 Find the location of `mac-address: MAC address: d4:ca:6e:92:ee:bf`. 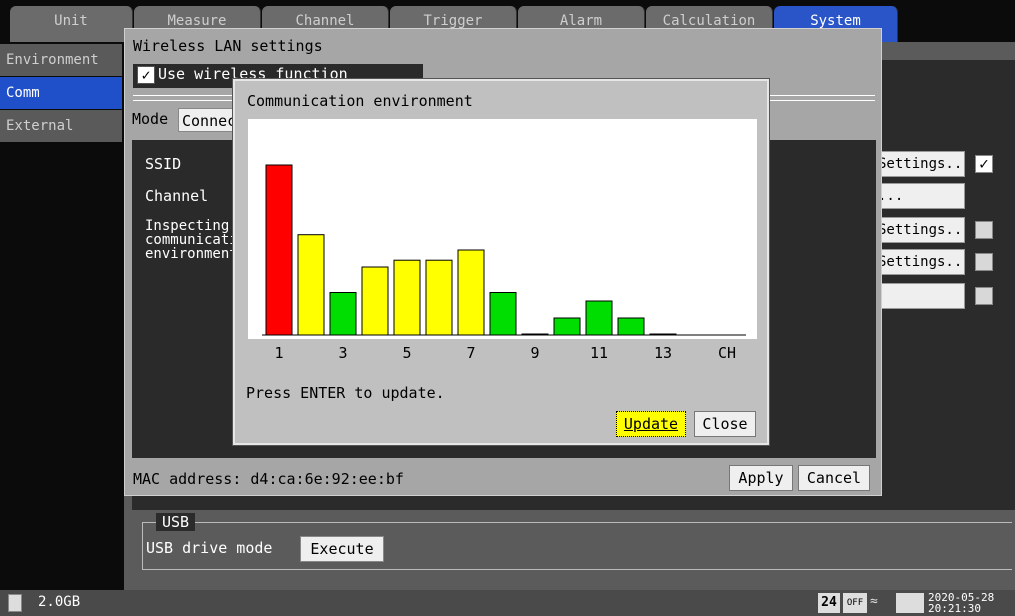

mac-address: MAC address: d4:ca:6e:92:ee:bf is located at coordinates (268, 479).